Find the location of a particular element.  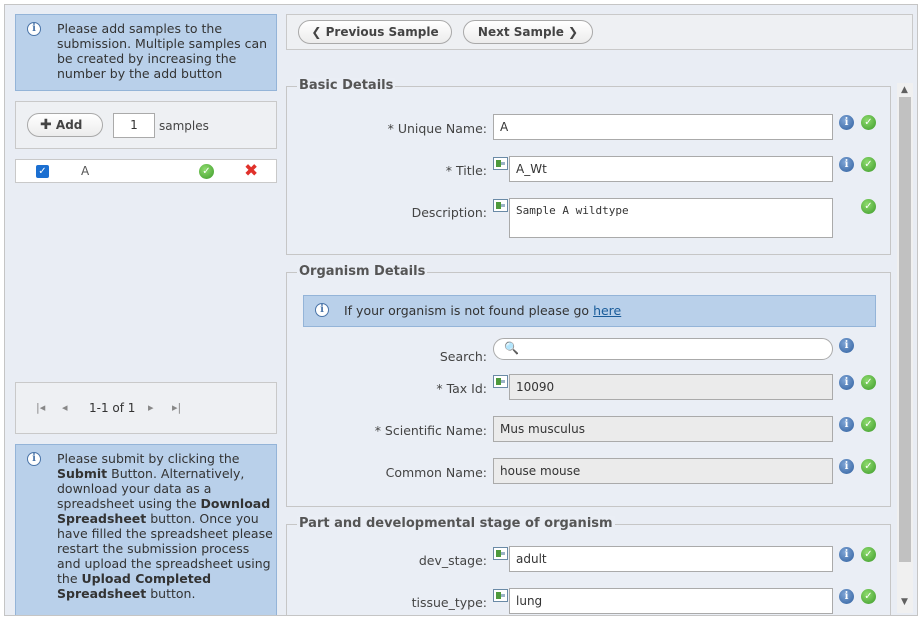

submit-info-bold: Submit is located at coordinates (82, 473).